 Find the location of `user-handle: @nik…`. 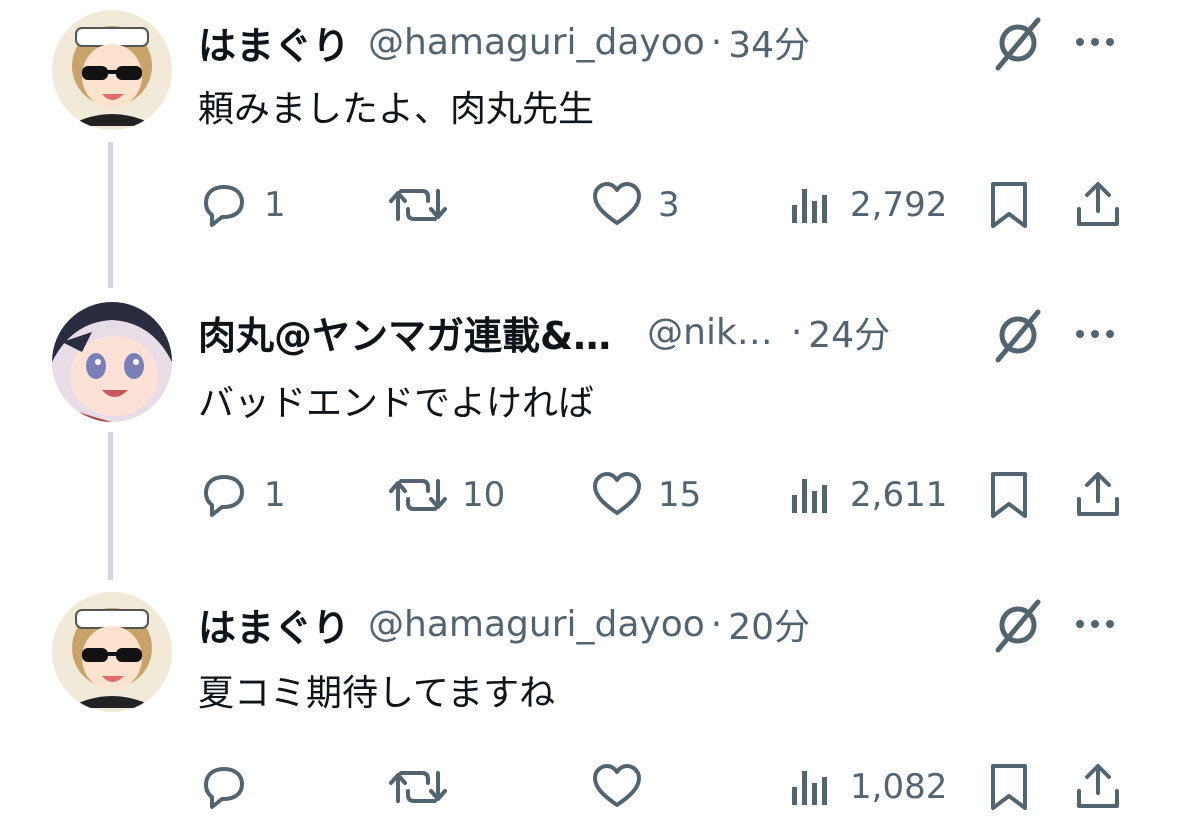

user-handle: @nik… is located at coordinates (710, 332).